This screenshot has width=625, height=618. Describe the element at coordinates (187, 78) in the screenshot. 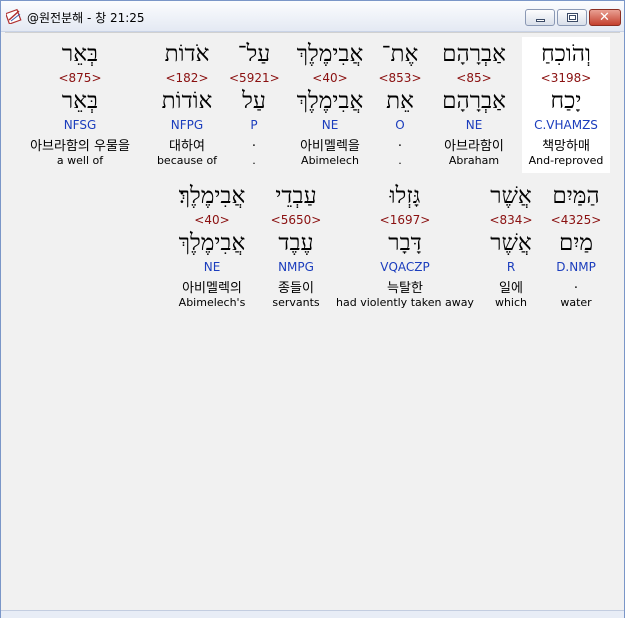

I see `strong-number: <182>` at that location.